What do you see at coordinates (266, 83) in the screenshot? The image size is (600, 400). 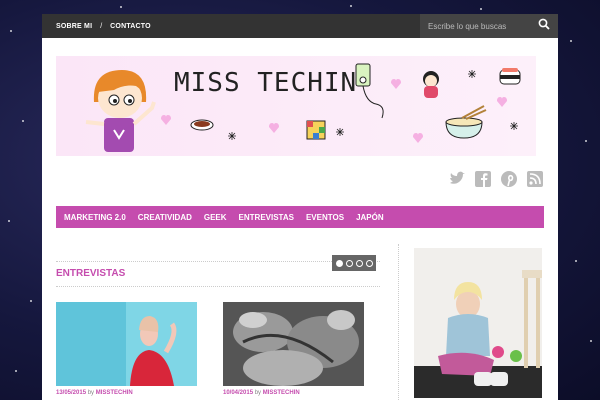 I see `site-title: MISS TECHIN` at bounding box center [266, 83].